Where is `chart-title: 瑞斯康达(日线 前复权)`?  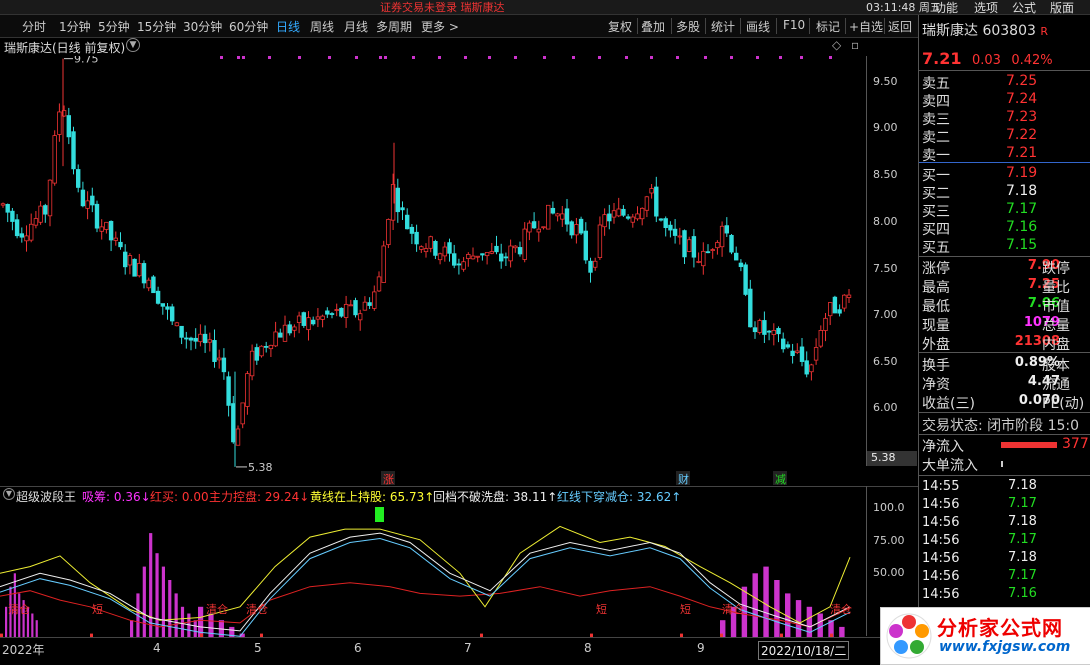 chart-title: 瑞斯康达(日线 前复权) is located at coordinates (64, 47).